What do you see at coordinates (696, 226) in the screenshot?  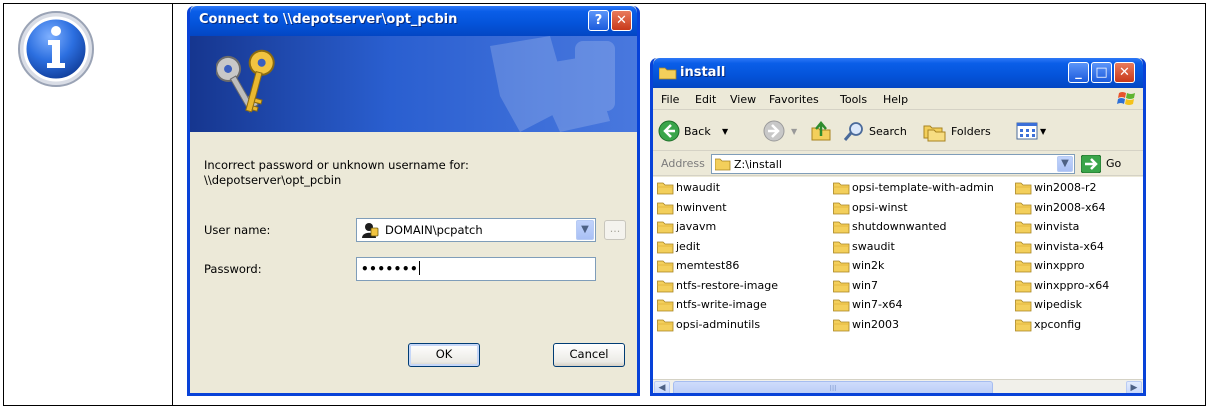 I see `folder-name: javavm` at bounding box center [696, 226].